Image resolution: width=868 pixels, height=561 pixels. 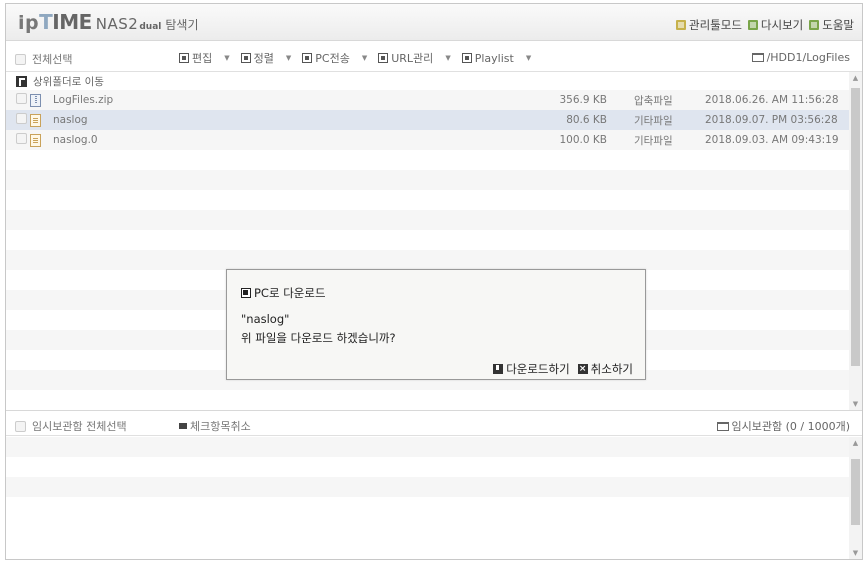 I want to click on minus-icon, so click(x=183, y=426).